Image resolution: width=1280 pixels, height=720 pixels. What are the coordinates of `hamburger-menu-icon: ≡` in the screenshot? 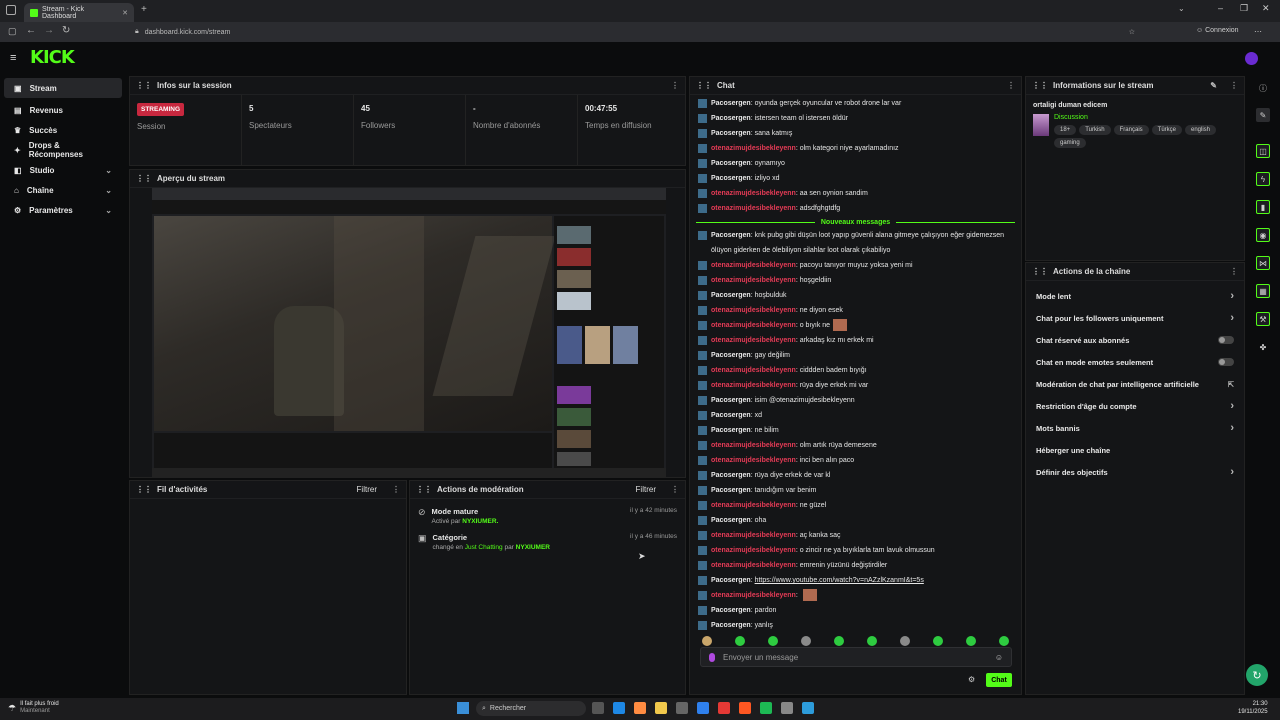 It's located at (13, 58).